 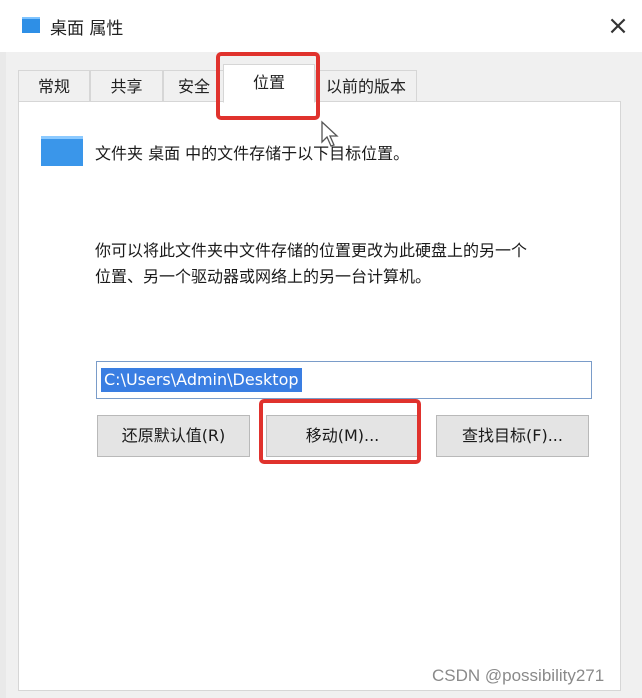 I want to click on window-title: 桌面 属性, so click(x=87, y=29).